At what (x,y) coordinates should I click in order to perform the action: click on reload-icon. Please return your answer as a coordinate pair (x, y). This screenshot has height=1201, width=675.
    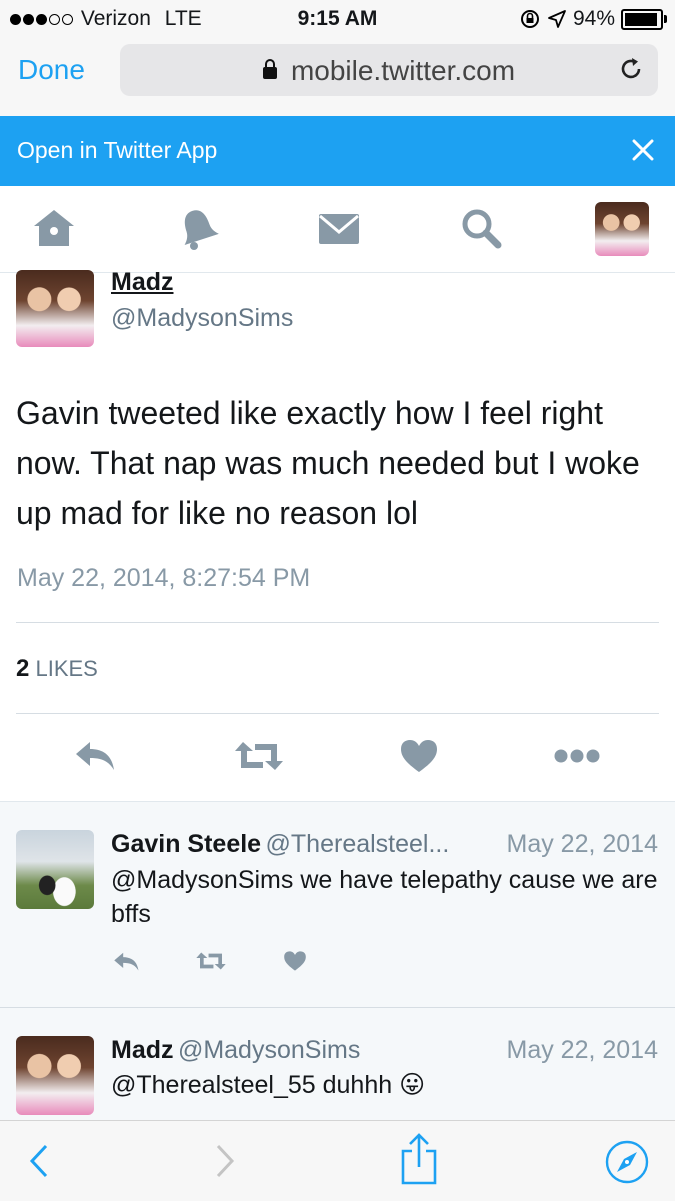
    Looking at the image, I should click on (631, 68).